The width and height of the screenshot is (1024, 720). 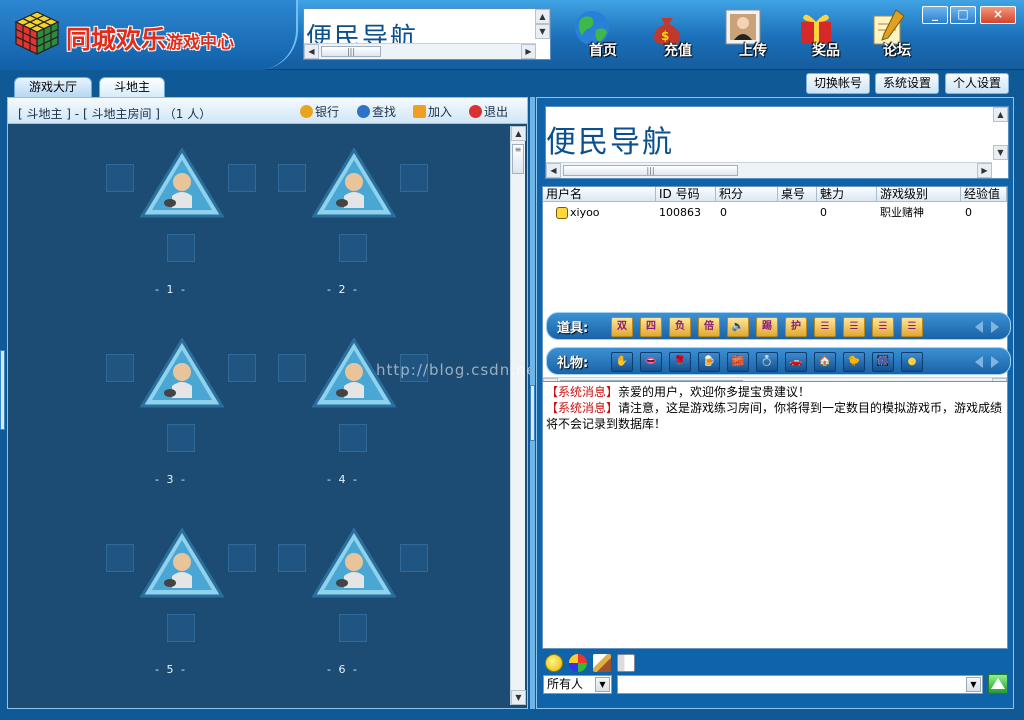 I want to click on prop-item-icon: 双, so click(x=622, y=327).